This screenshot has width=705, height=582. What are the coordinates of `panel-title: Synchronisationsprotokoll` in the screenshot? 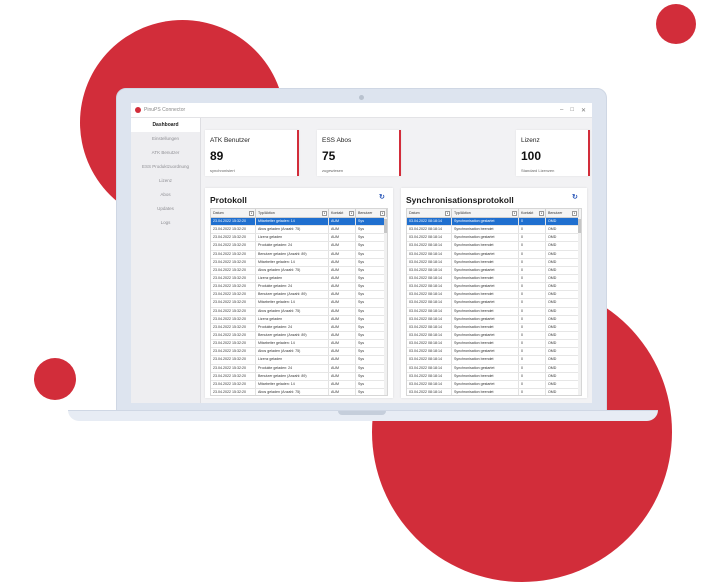 It's located at (460, 200).